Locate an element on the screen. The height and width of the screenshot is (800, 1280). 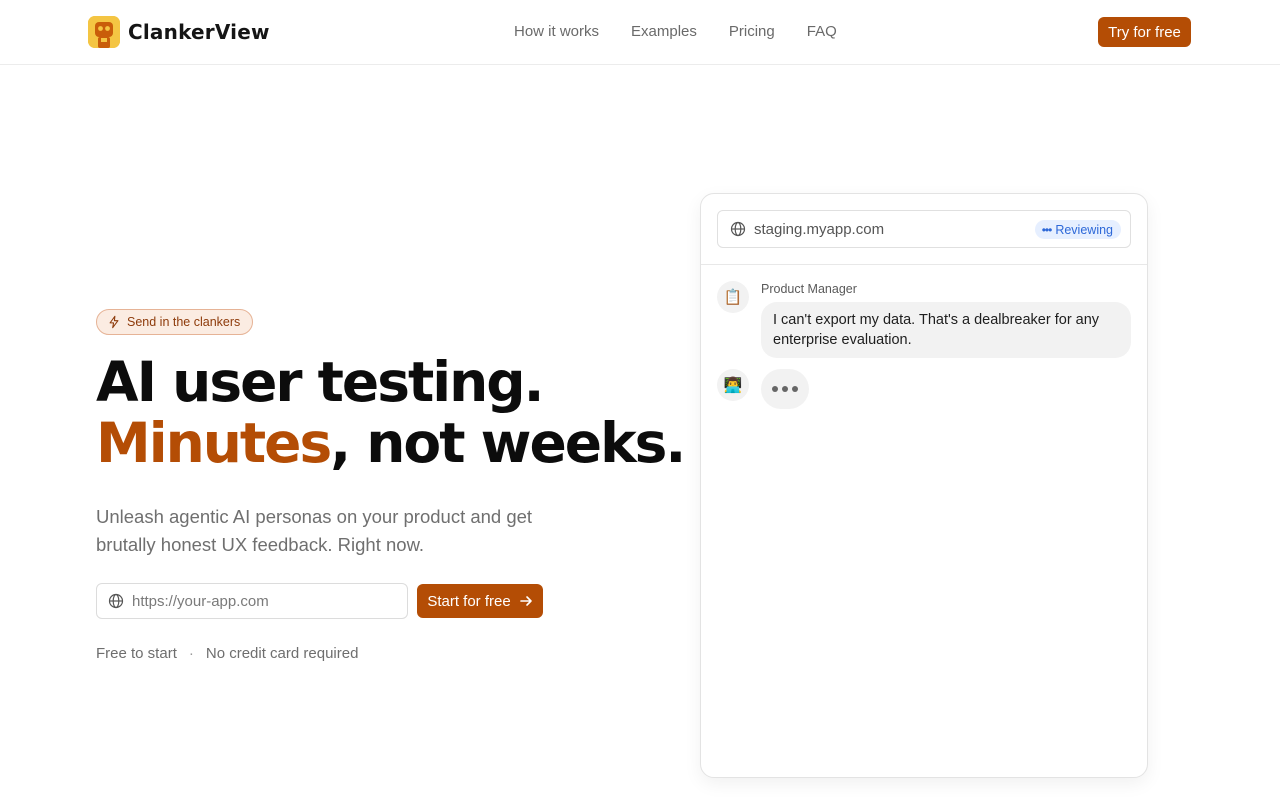
ellipsis-icon: ••• is located at coordinates (1047, 229).